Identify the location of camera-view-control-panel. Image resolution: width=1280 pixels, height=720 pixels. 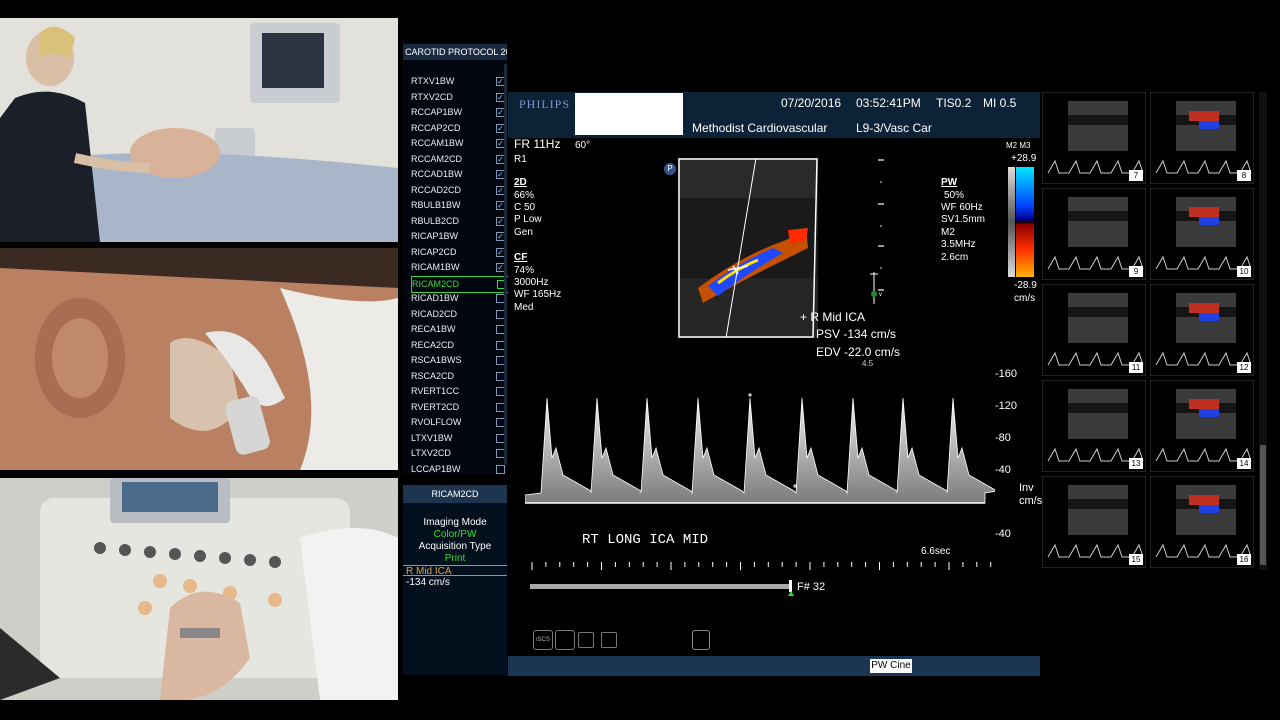
(199, 589).